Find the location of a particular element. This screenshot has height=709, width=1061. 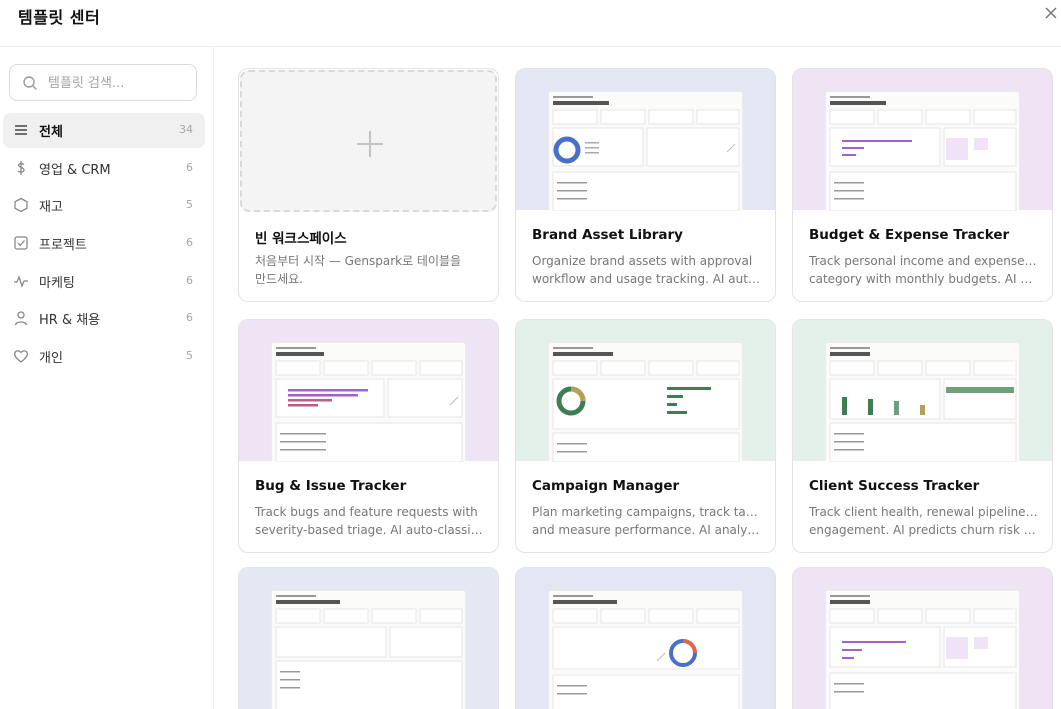

card-title: Bug & Issue Tracker is located at coordinates (331, 486).